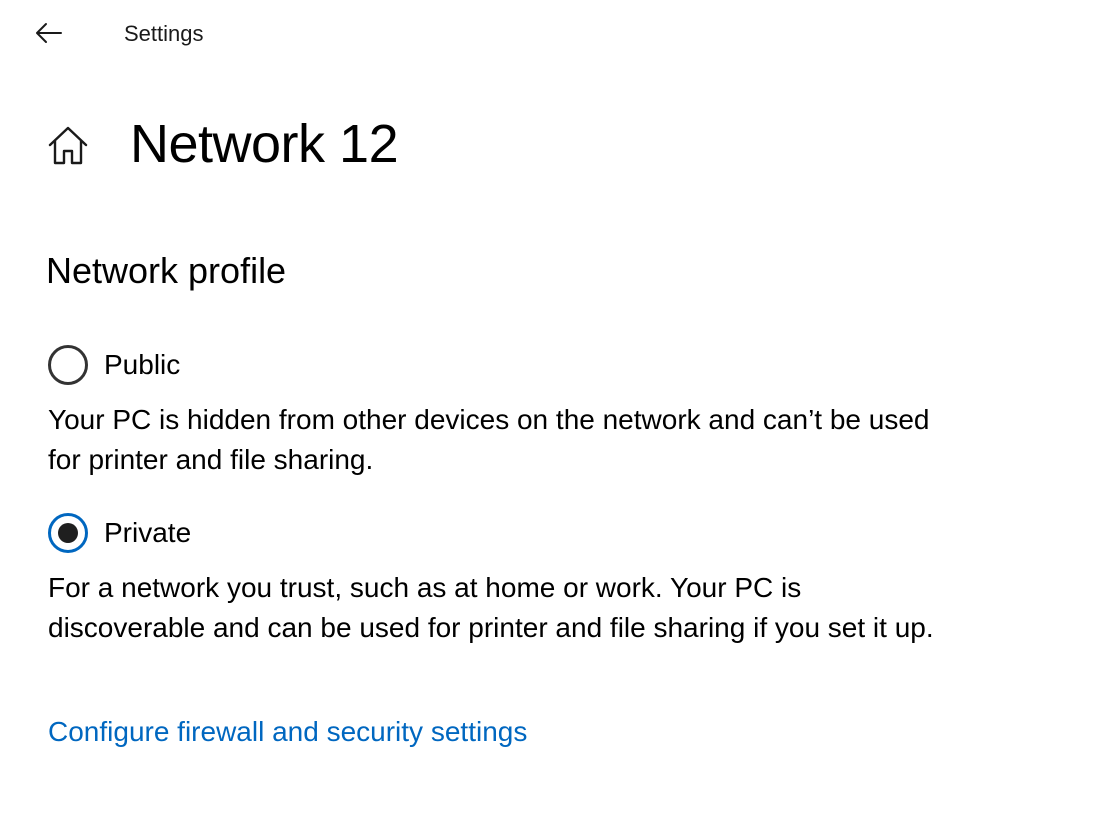 The width and height of the screenshot is (1102, 826). What do you see at coordinates (287, 732) in the screenshot?
I see `configure-firewall-link: Configure firewall and security settings` at bounding box center [287, 732].